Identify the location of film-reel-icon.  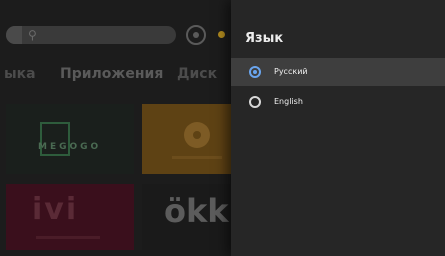
(197, 135).